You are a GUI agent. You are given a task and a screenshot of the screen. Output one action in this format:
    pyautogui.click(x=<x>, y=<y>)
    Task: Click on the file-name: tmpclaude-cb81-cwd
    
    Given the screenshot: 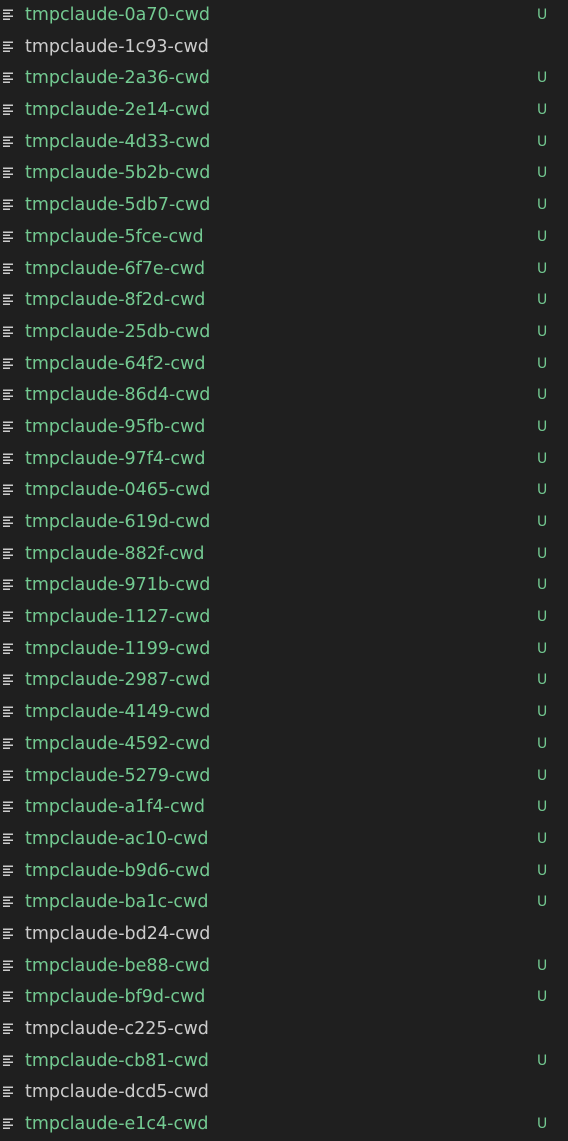 What is the action you would take?
    pyautogui.click(x=117, y=1060)
    